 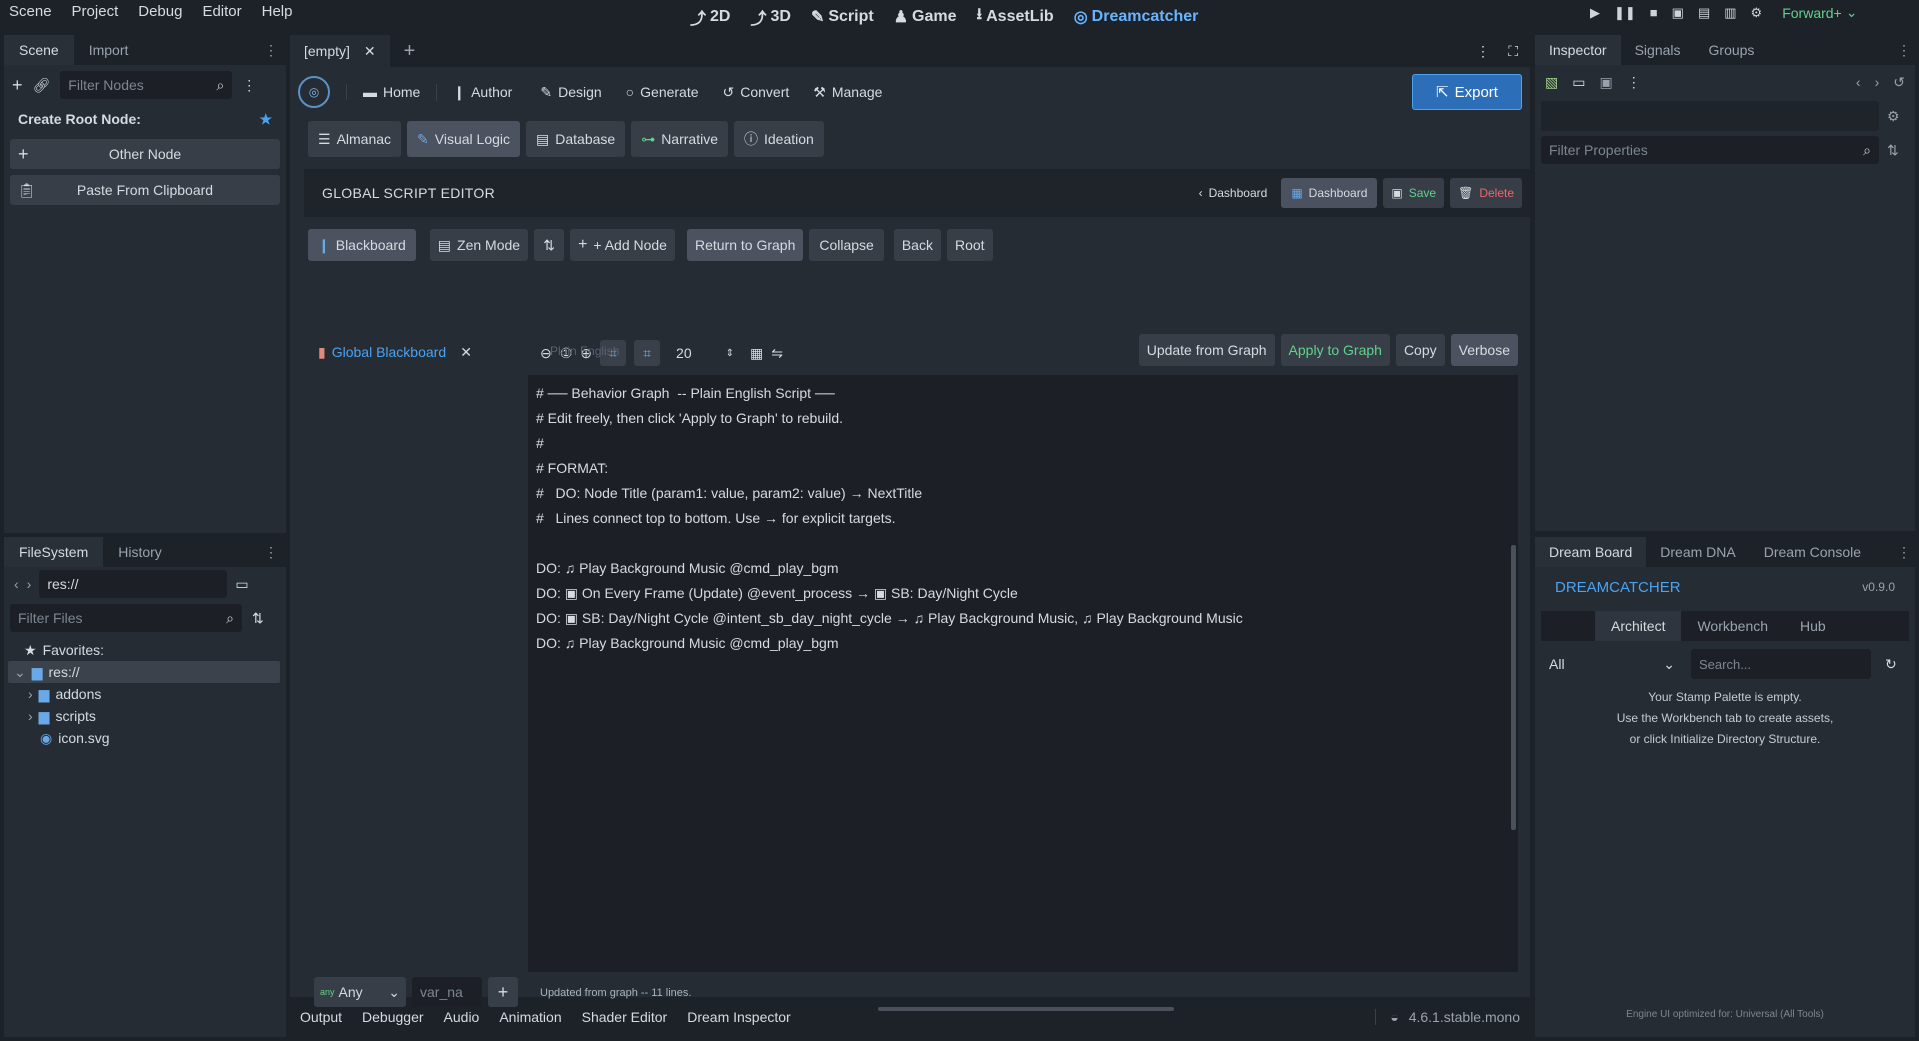 I want to click on update-from-graph-button: Update from Graph, so click(x=1206, y=350).